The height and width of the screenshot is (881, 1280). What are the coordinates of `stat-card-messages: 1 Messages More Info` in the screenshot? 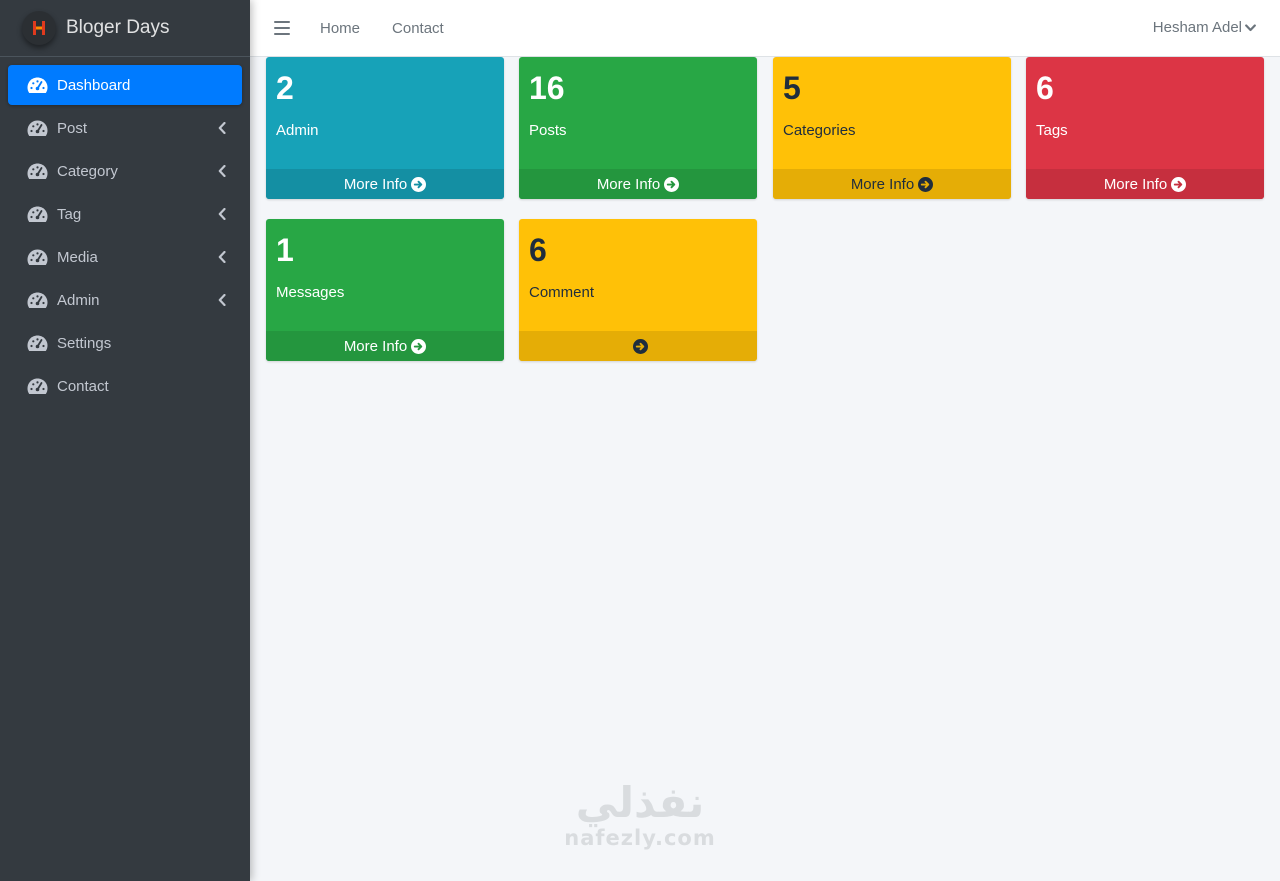 It's located at (385, 290).